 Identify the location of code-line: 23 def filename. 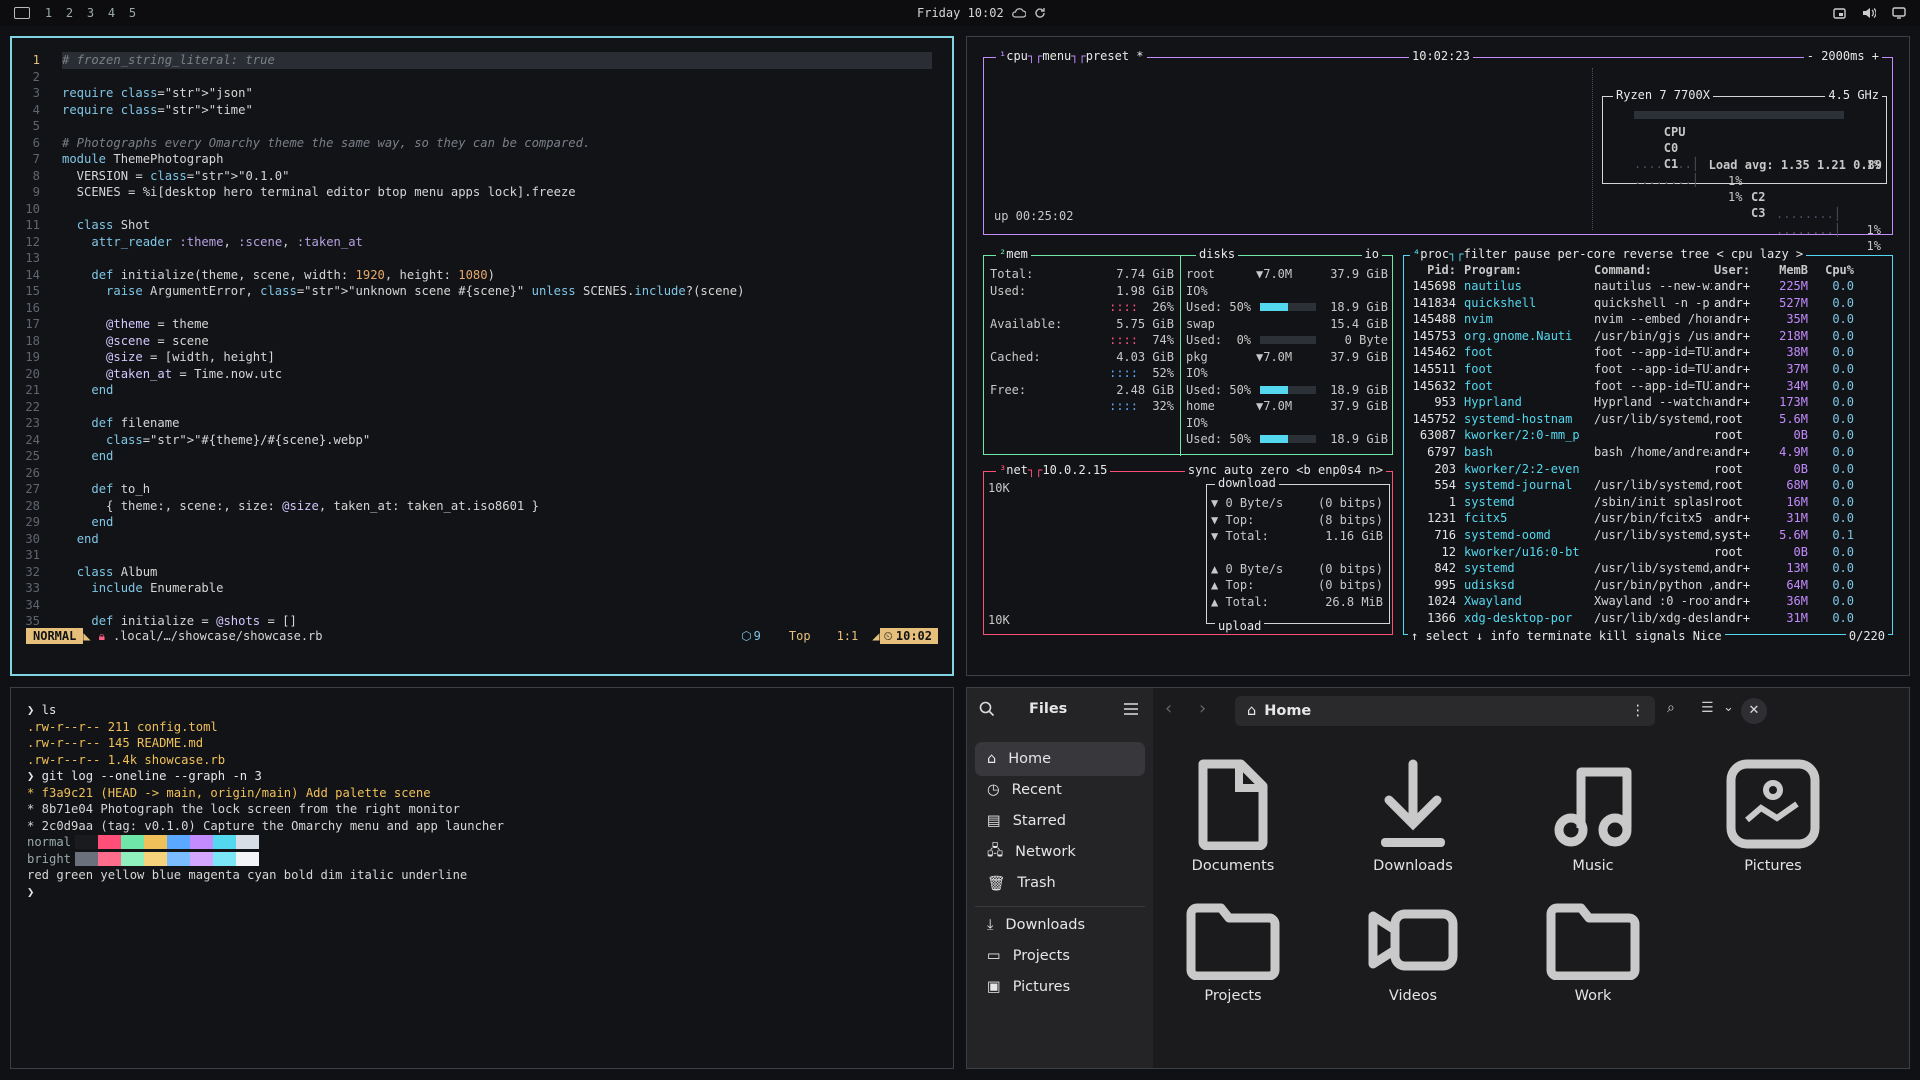
(472, 423).